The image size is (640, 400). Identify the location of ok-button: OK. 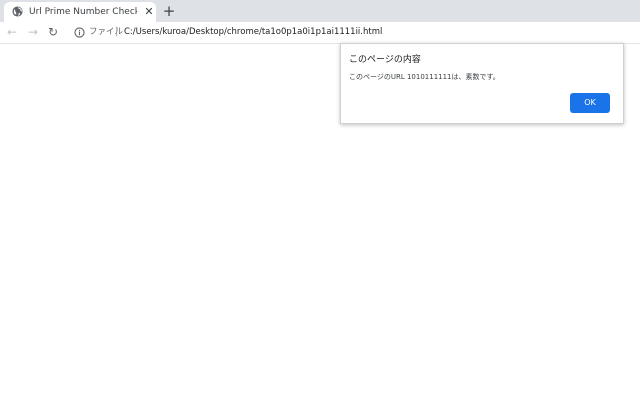
(590, 103).